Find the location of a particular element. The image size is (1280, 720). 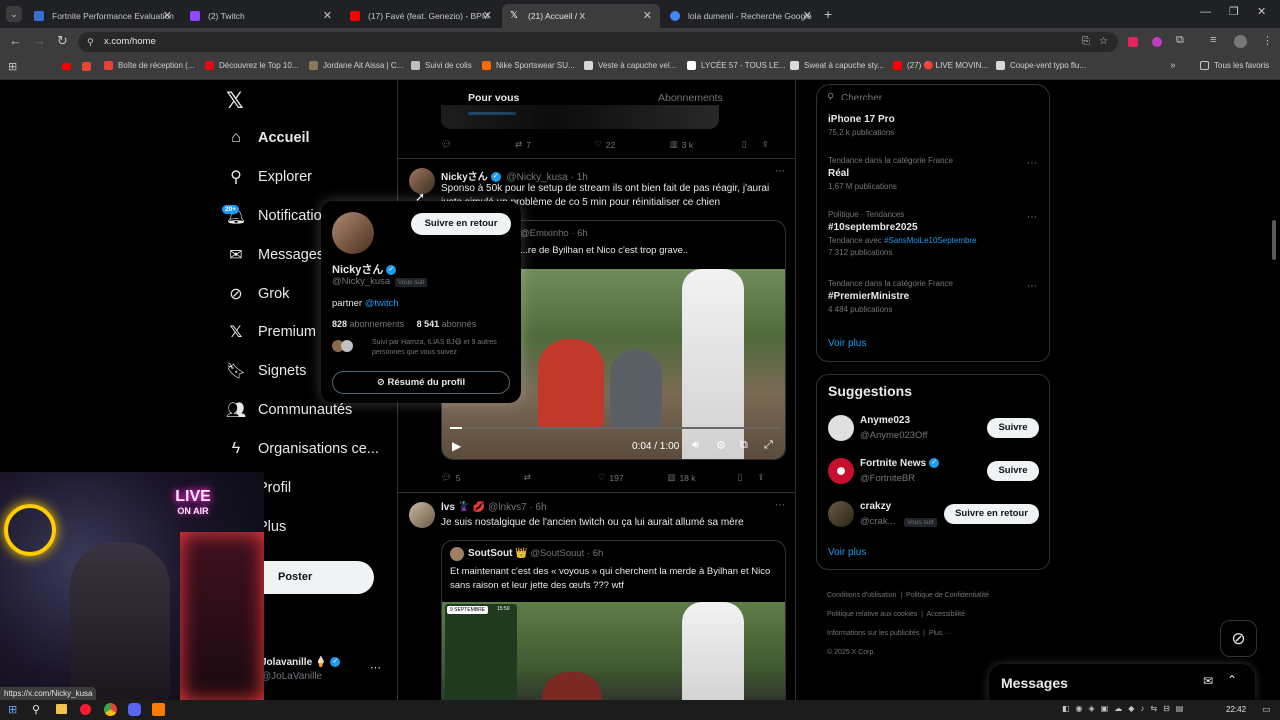

nav-home: ⌂ Accueil is located at coordinates (267, 138).